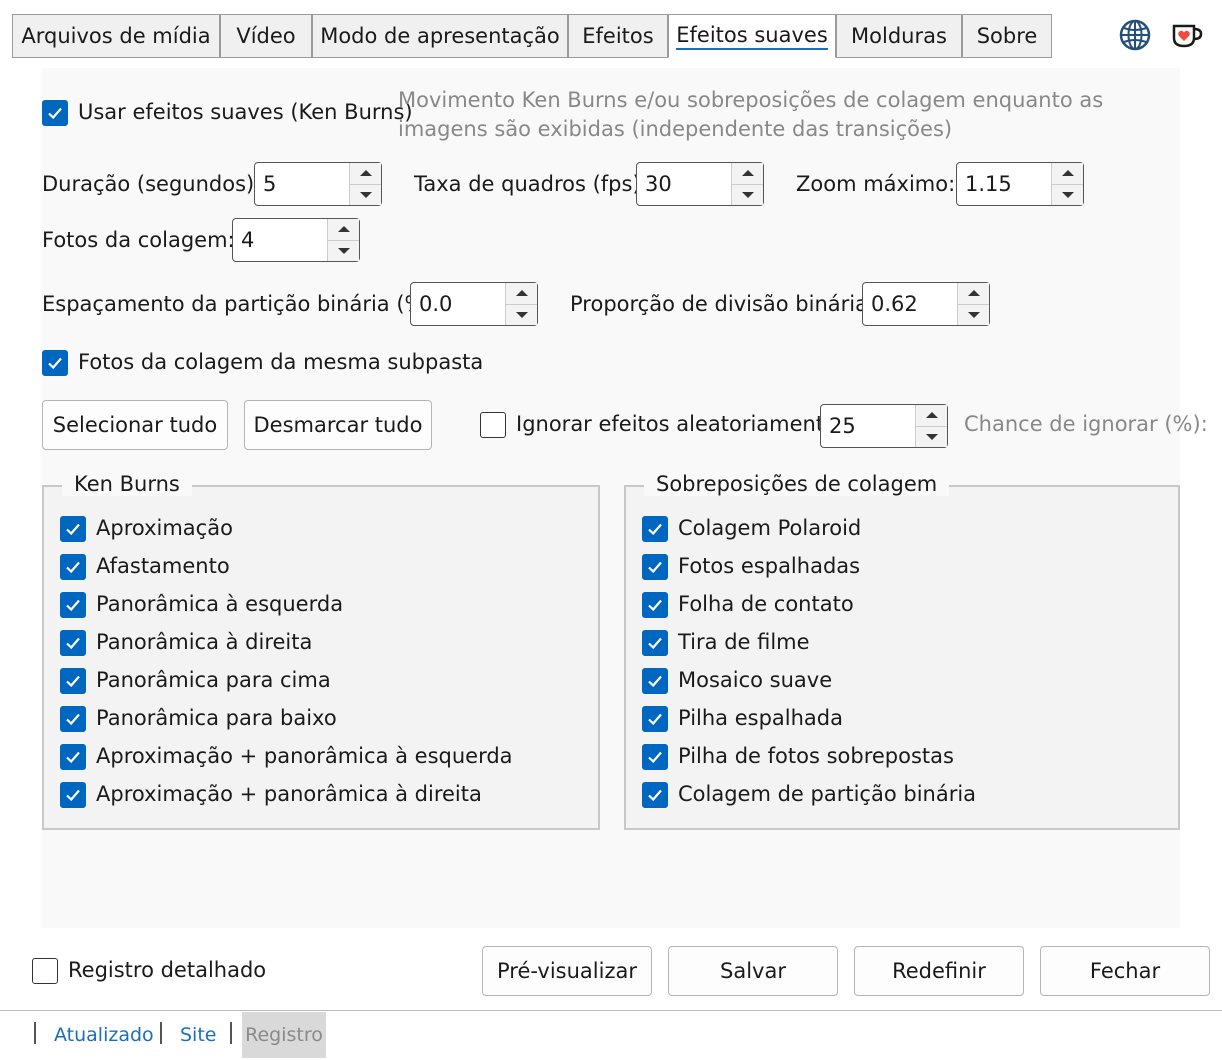  I want to click on preview-button: Pré-visualizar, so click(567, 971).